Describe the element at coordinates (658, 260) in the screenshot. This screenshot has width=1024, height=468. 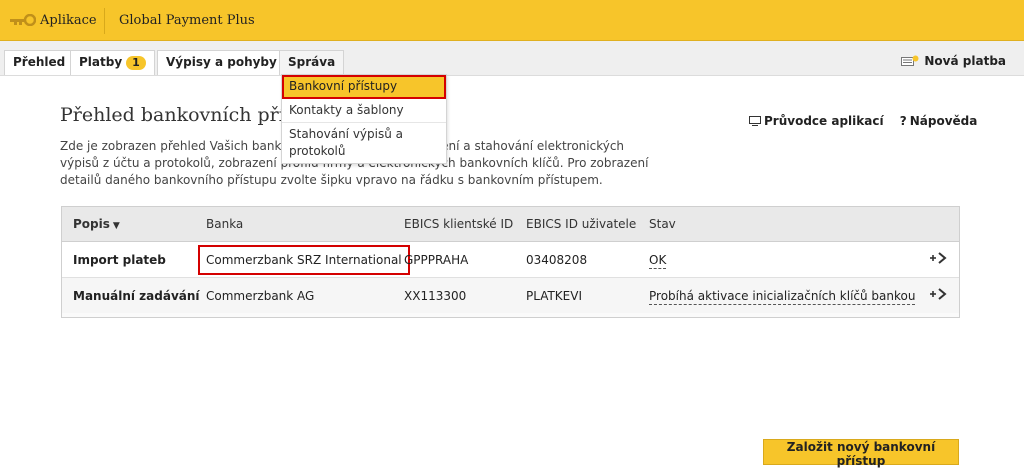
I see `status-text: OK` at that location.